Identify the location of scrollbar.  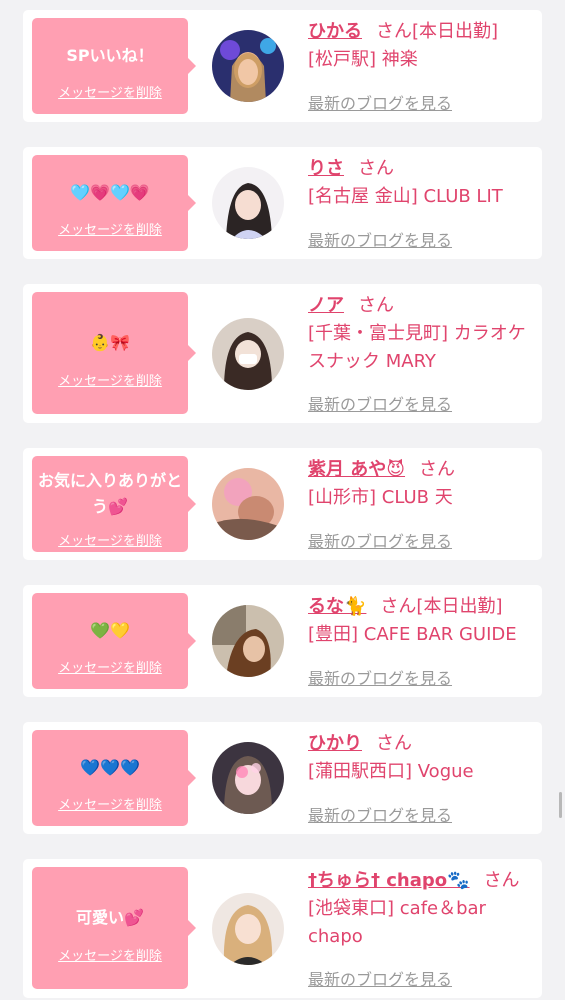
(560, 805).